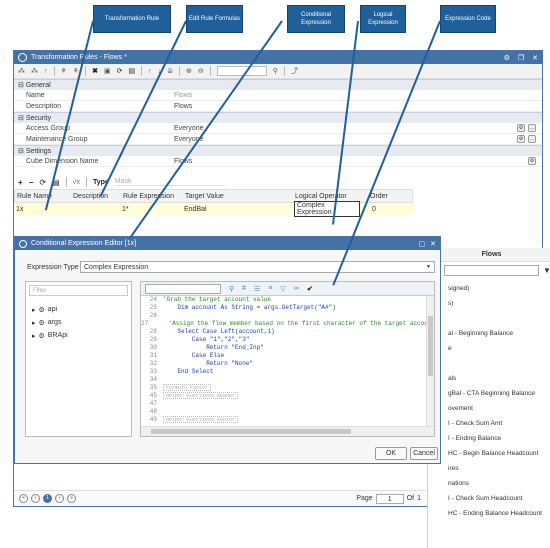 The width and height of the screenshot is (550, 548). Describe the element at coordinates (284, 388) in the screenshot. I see `code-line: 35 Formula Footer` at that location.